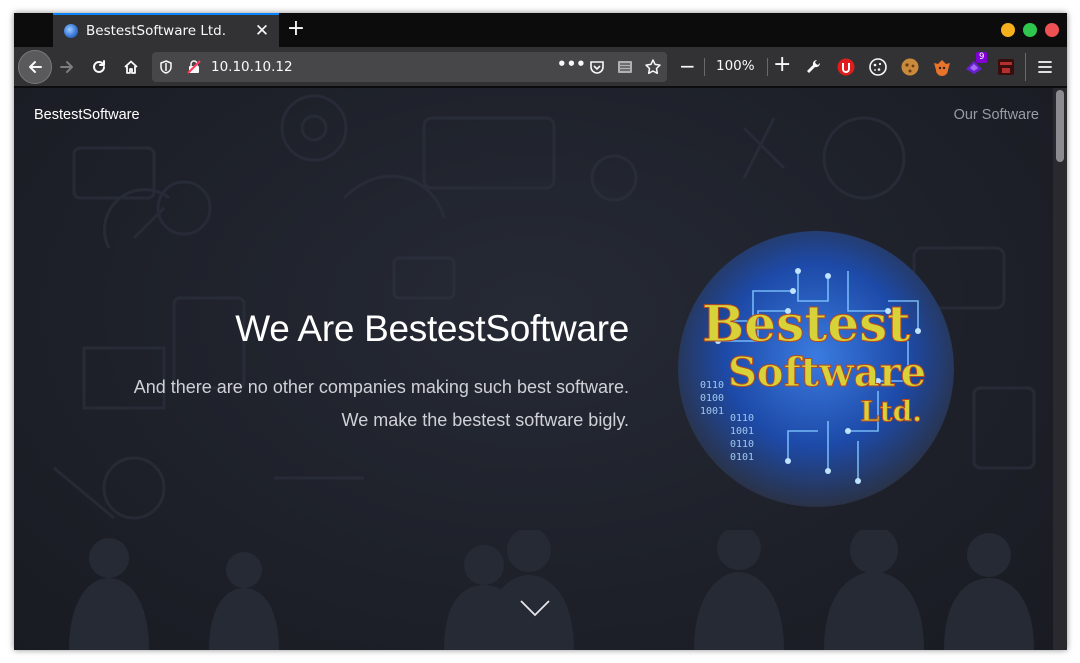 This screenshot has width=1080, height=663. I want to click on zoom-in-button: +, so click(782, 65).